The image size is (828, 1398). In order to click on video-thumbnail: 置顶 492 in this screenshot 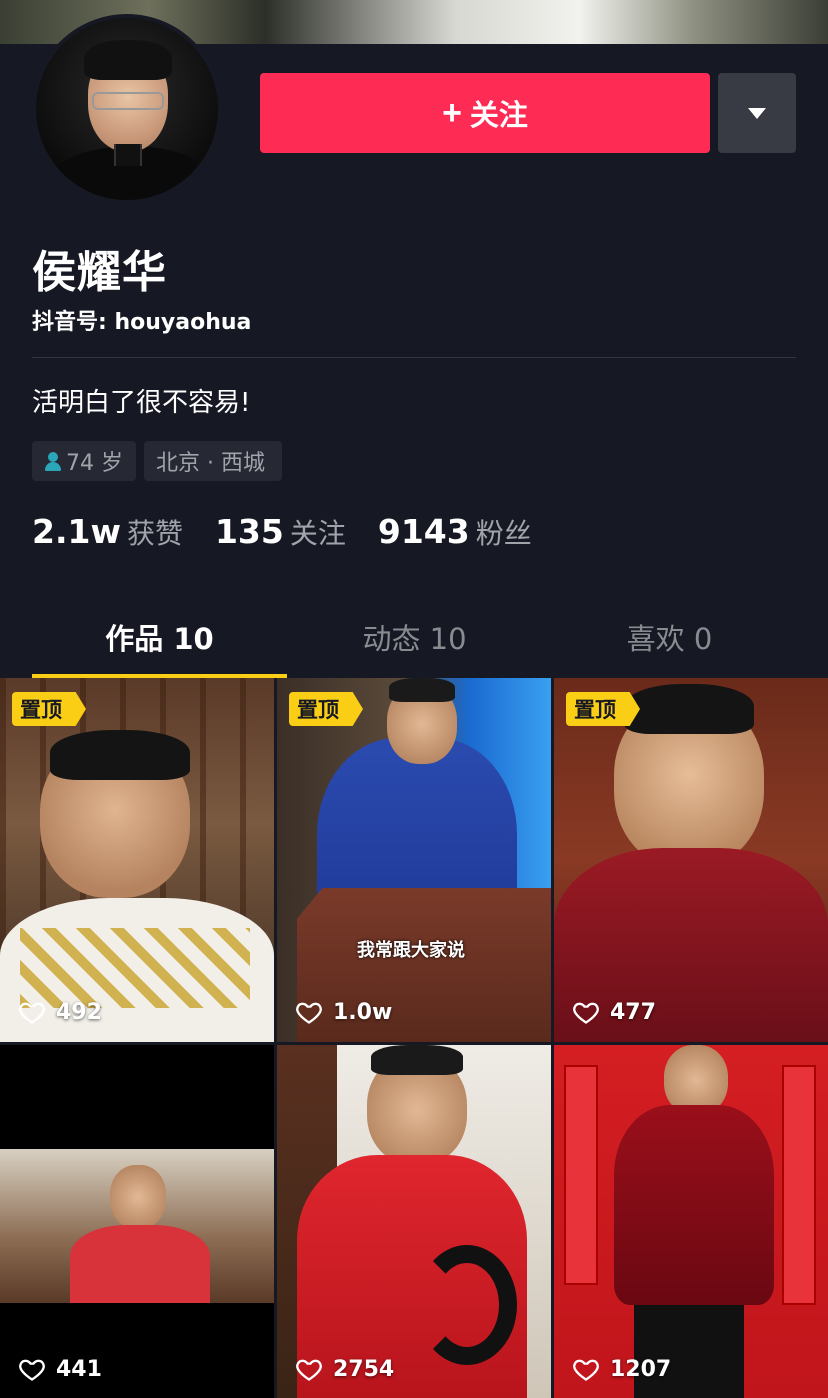, I will do `click(137, 860)`.